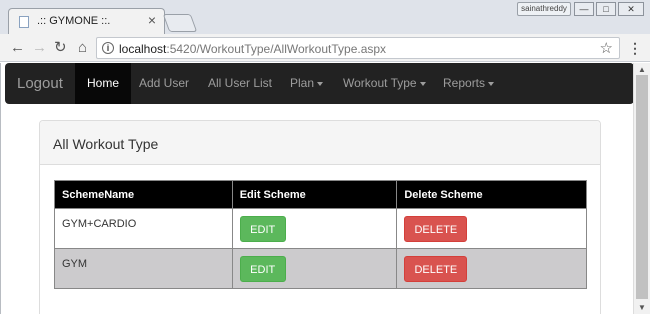 This screenshot has height=314, width=650. What do you see at coordinates (17, 47) in the screenshot?
I see `back-arrow-icon: ←` at bounding box center [17, 47].